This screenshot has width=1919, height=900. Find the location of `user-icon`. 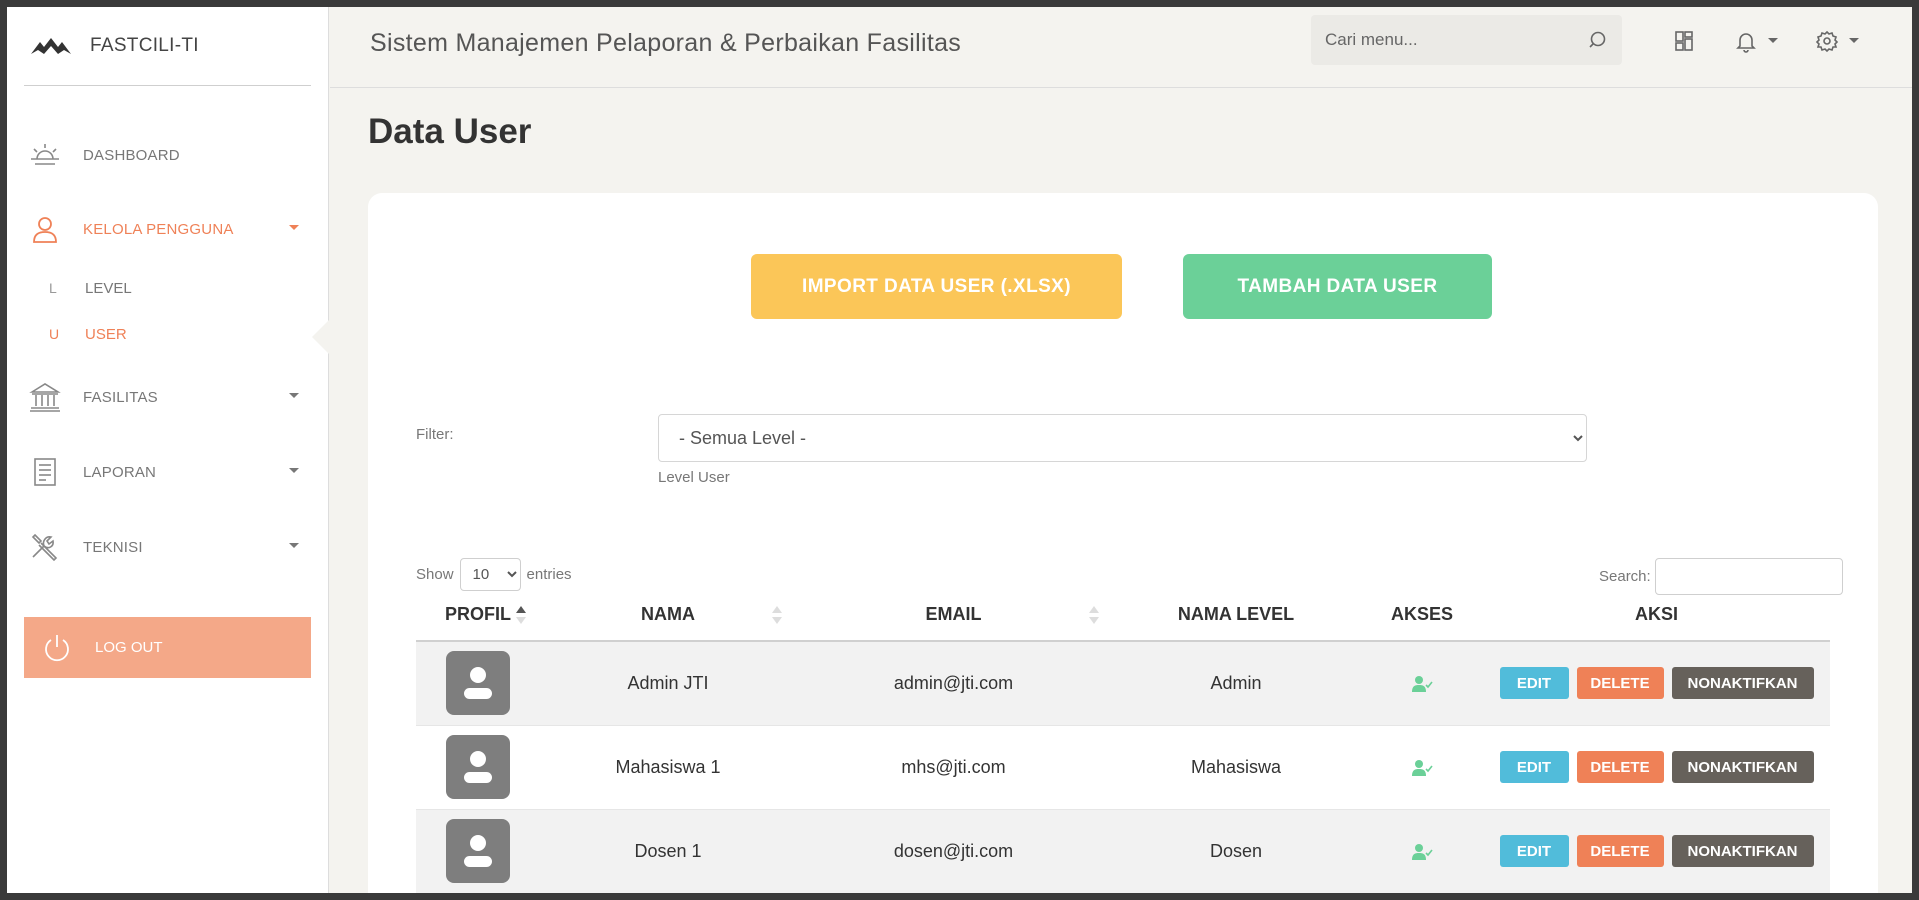

user-icon is located at coordinates (45, 229).